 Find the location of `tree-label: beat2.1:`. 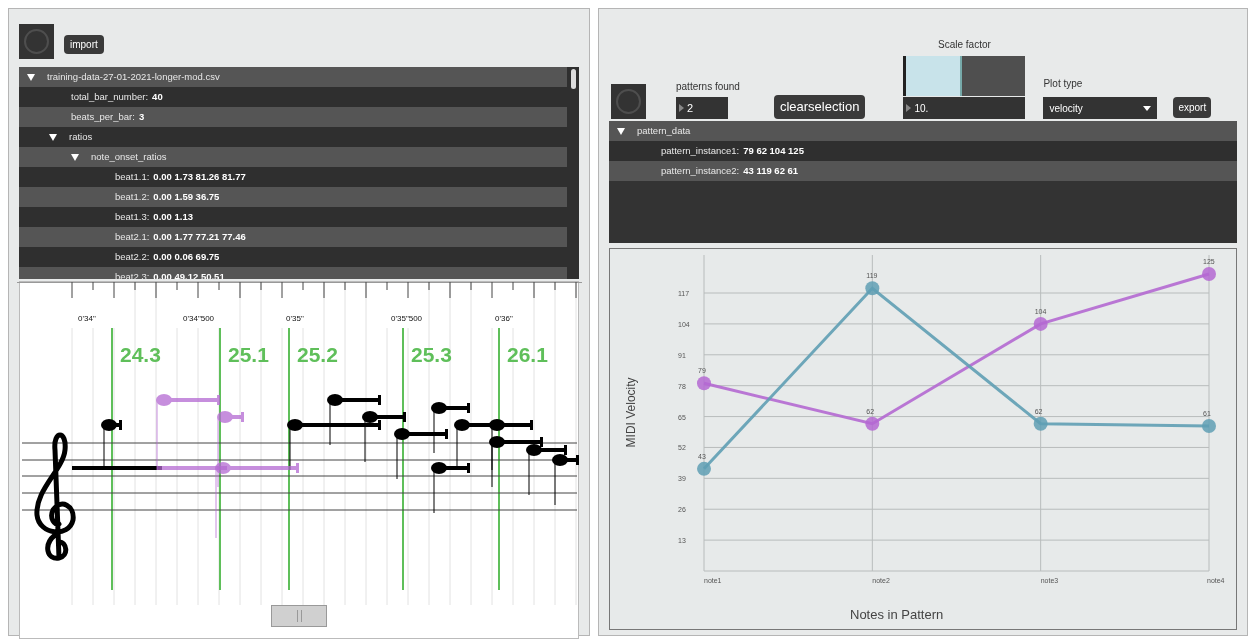

tree-label: beat2.1: is located at coordinates (132, 236).